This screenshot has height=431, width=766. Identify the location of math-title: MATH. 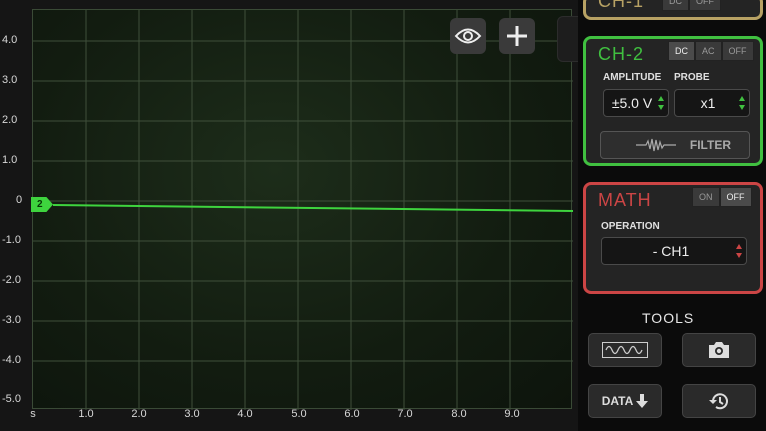
(625, 200).